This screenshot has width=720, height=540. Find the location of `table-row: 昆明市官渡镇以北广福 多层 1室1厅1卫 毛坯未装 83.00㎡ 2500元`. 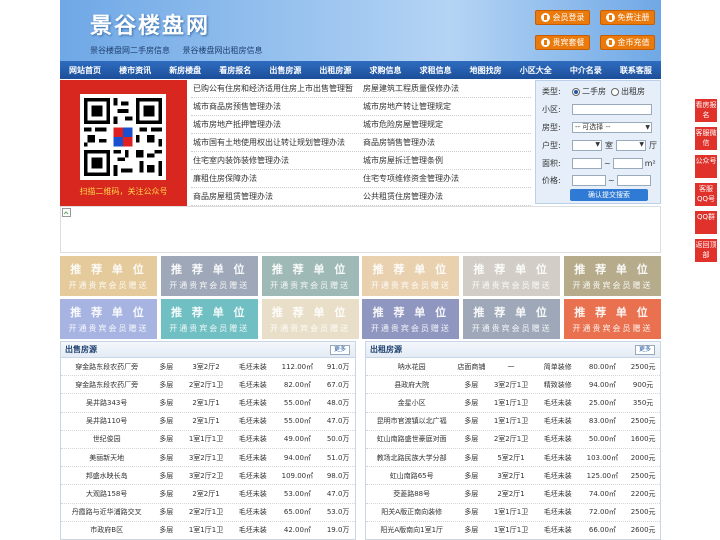

table-row: 昆明市官渡镇以北广福 多层 1室1厅1卫 毛坯未装 83.00㎡ 2500元 is located at coordinates (513, 422).